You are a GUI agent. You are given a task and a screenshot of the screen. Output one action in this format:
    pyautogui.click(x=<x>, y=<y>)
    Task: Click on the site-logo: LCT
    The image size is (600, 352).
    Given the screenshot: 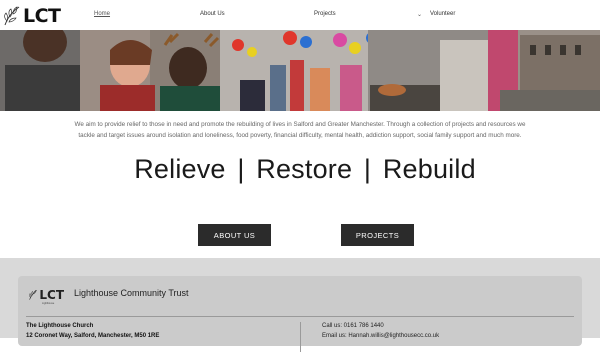 What is the action you would take?
    pyautogui.click(x=31, y=16)
    